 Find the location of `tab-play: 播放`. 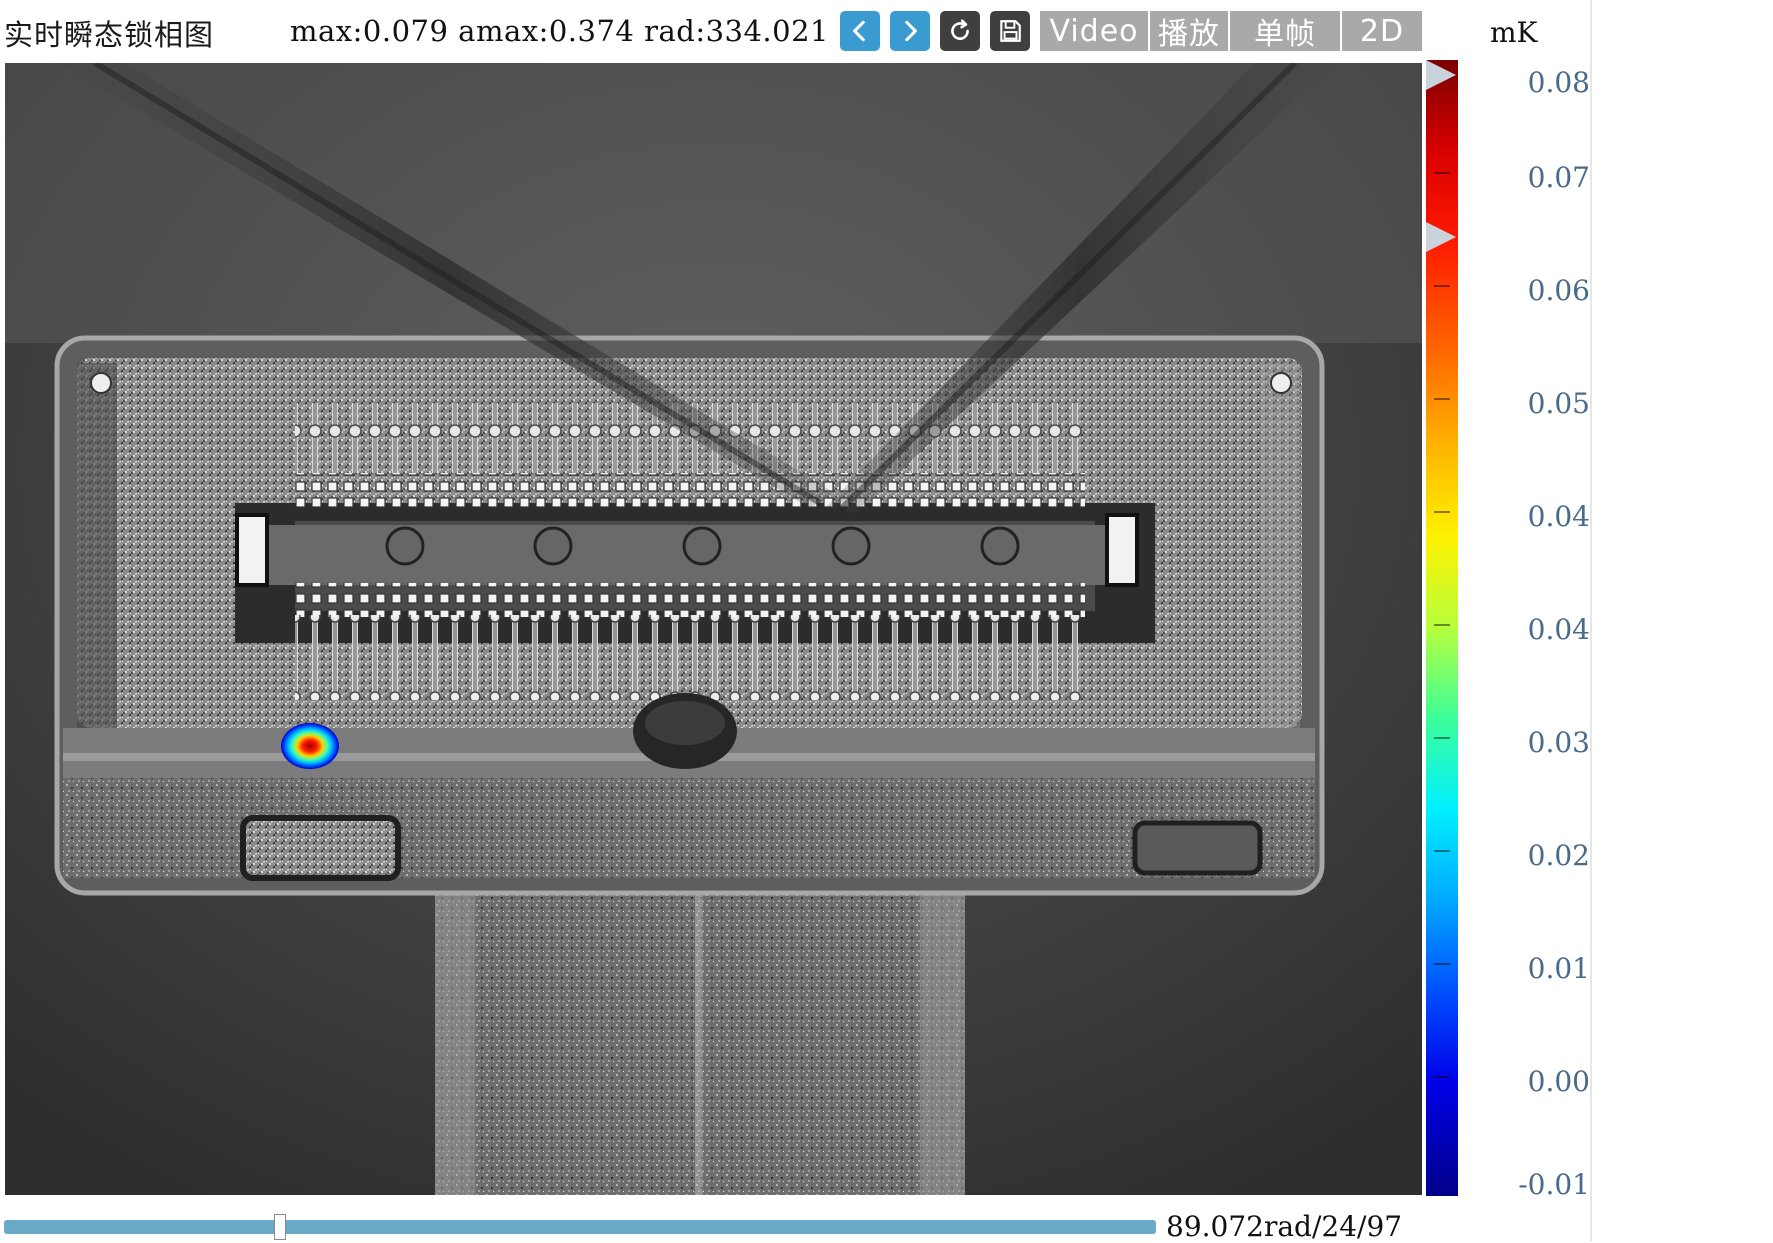

tab-play: 播放 is located at coordinates (1190, 31).